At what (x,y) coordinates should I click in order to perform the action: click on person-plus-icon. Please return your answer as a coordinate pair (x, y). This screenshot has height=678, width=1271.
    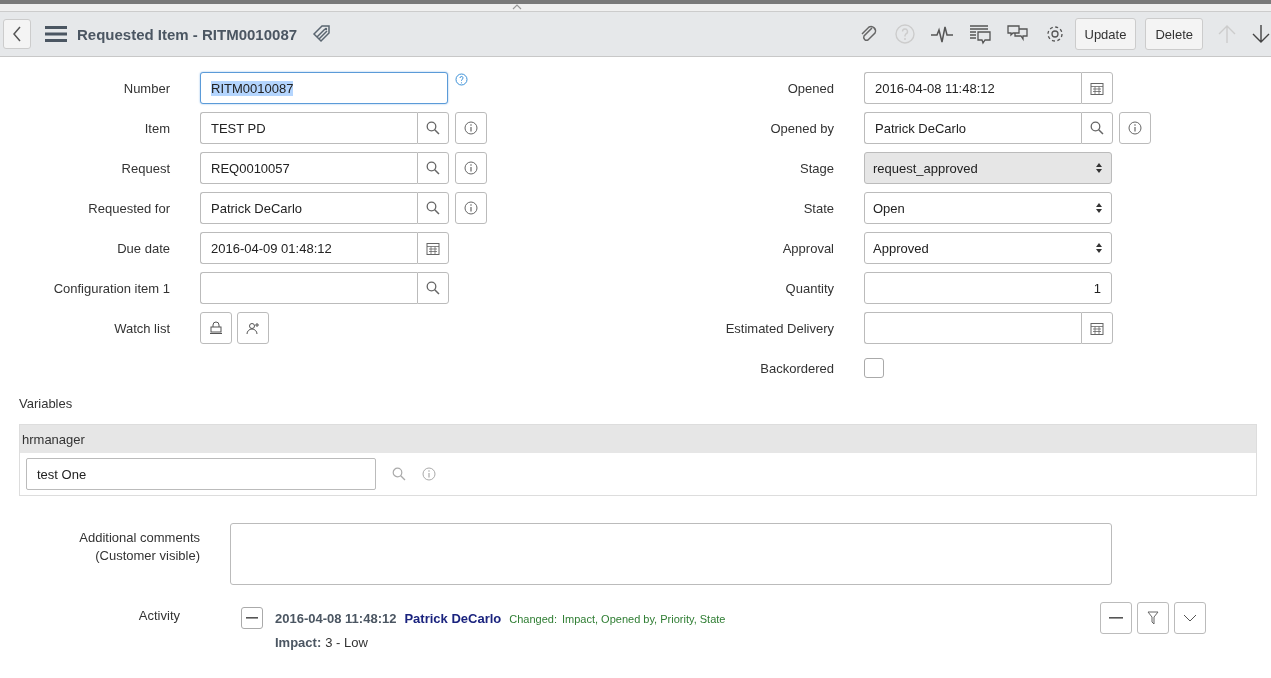
    Looking at the image, I should click on (253, 328).